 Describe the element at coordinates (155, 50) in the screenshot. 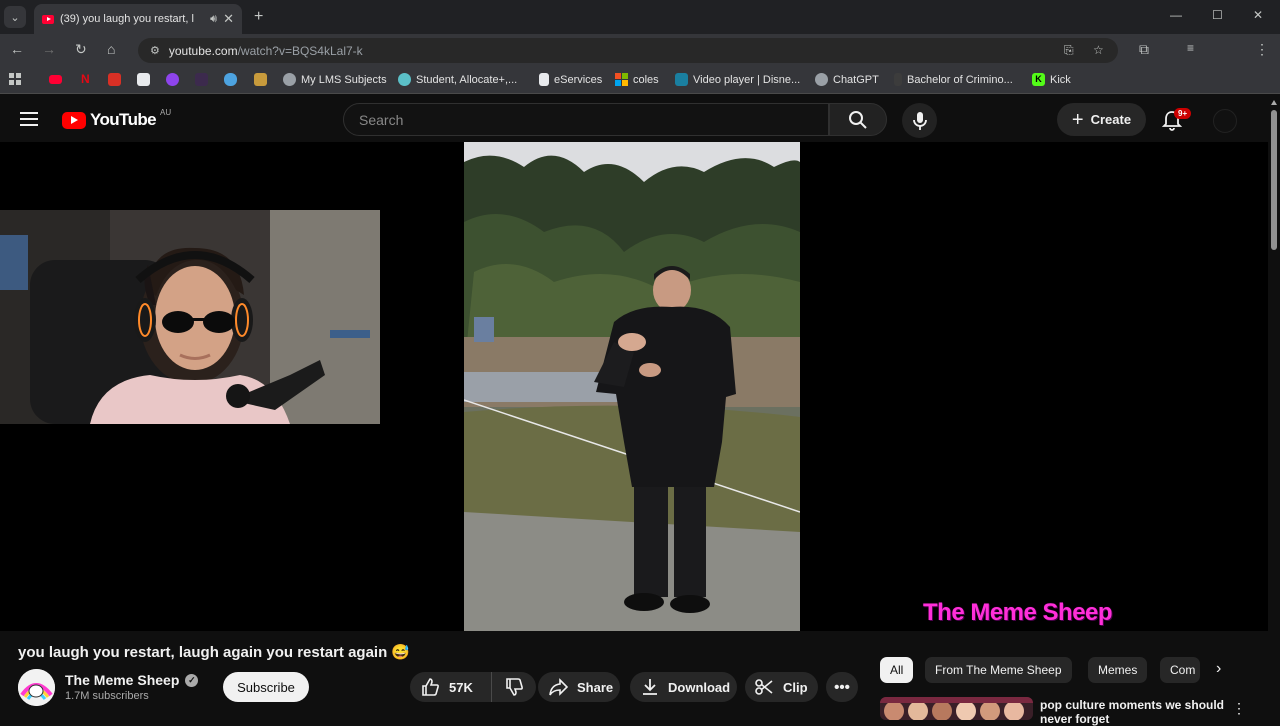

I see `site-info-icon: ⚙` at that location.